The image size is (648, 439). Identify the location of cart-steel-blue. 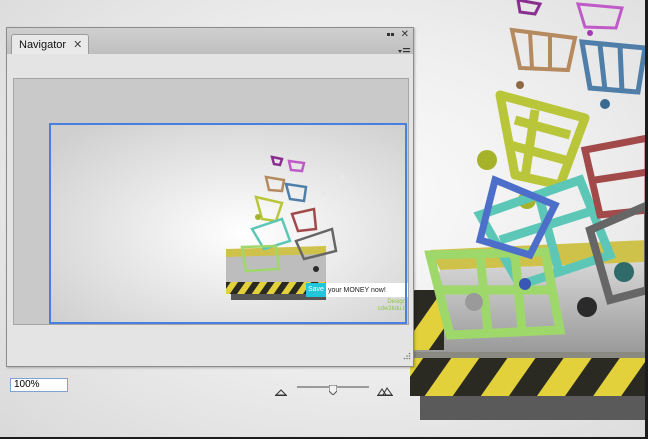
(613, 67).